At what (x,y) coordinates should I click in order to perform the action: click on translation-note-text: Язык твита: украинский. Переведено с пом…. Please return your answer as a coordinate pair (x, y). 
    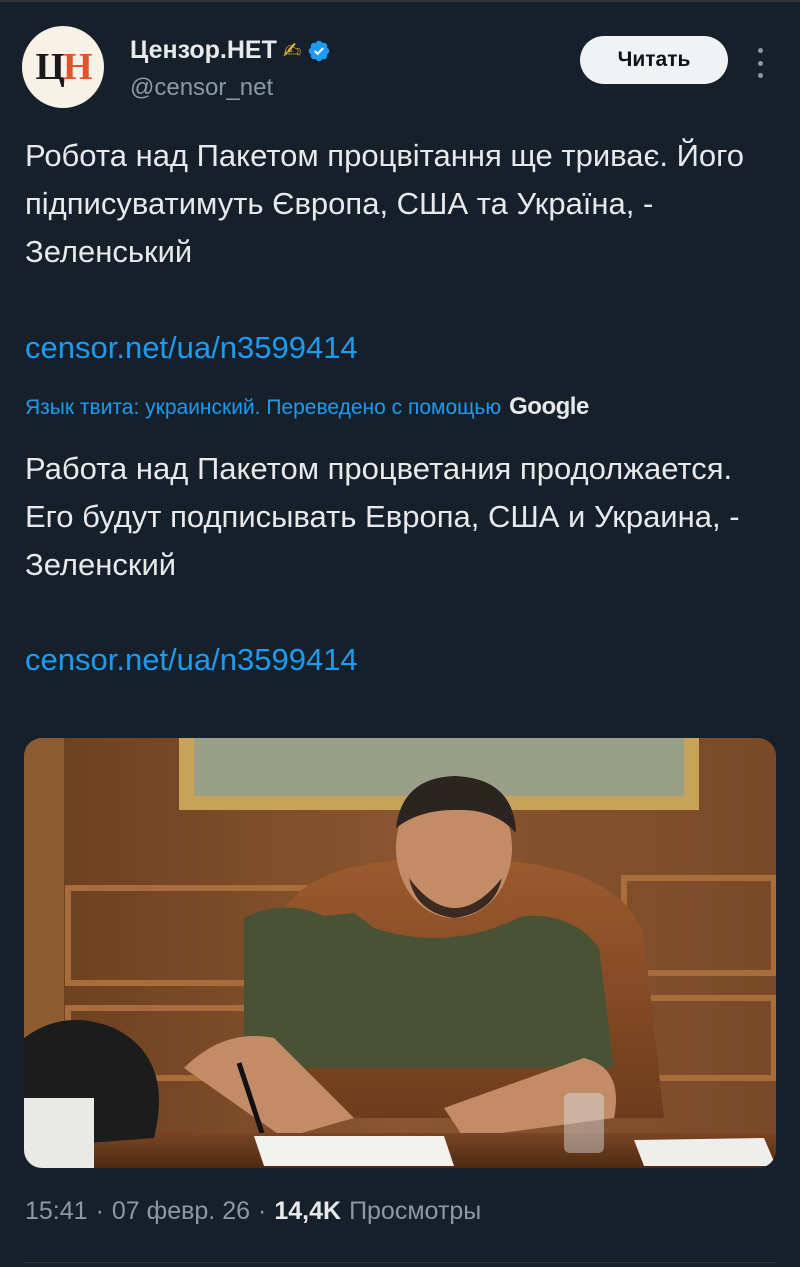
    Looking at the image, I should click on (263, 407).